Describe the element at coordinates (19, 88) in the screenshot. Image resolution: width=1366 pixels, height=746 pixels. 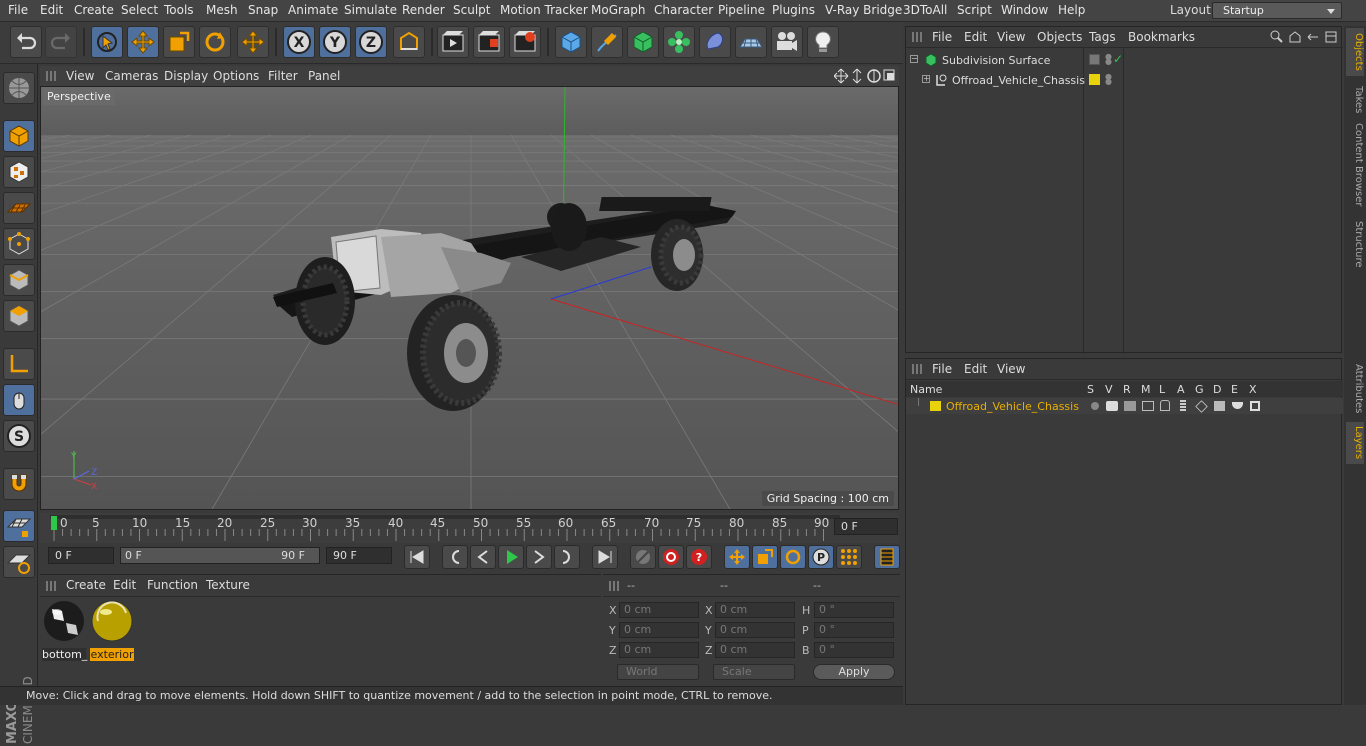
I see `make-editable-icon` at that location.